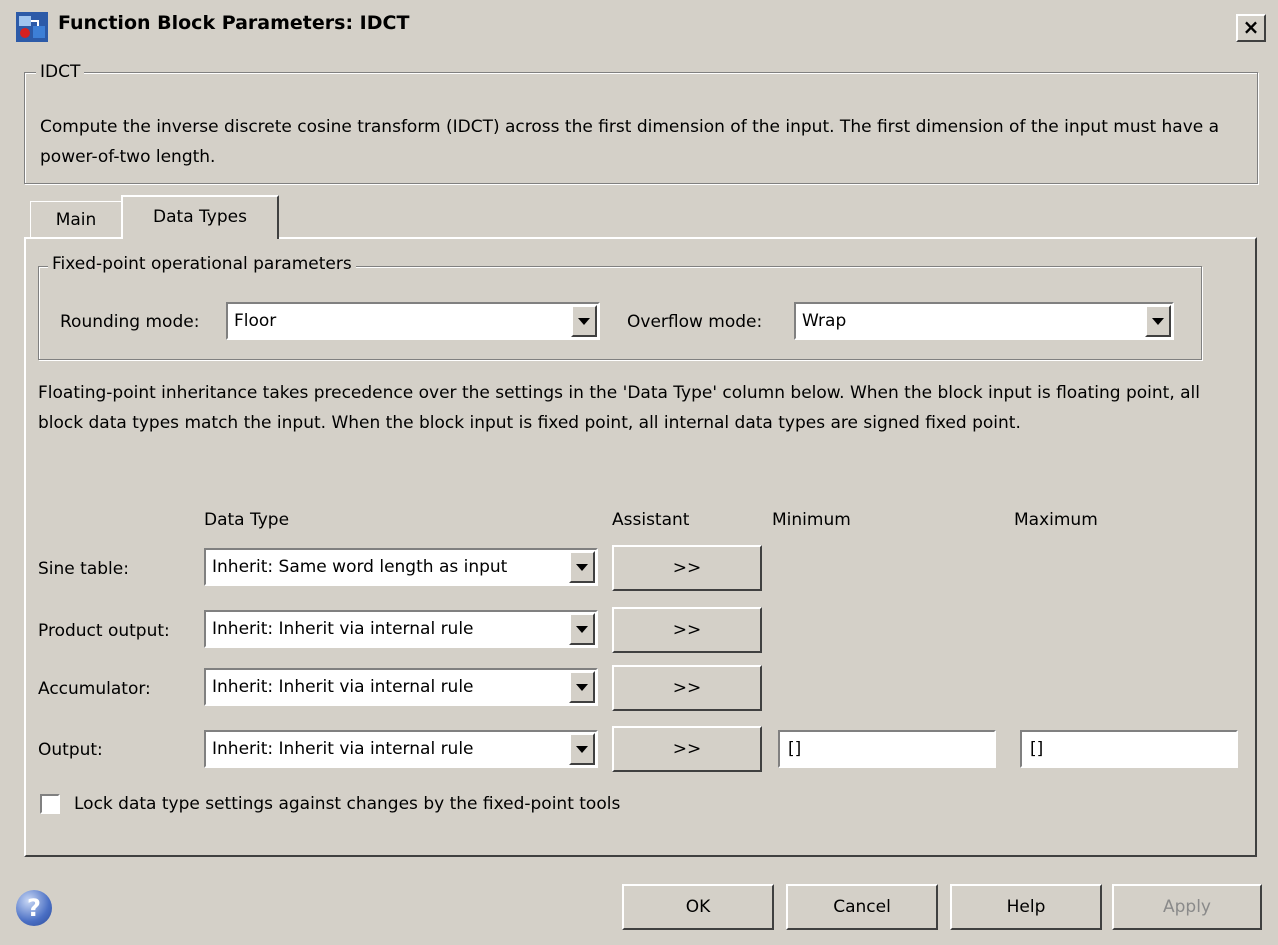 This screenshot has width=1278, height=945. I want to click on output-minimum-value: [], so click(795, 749).